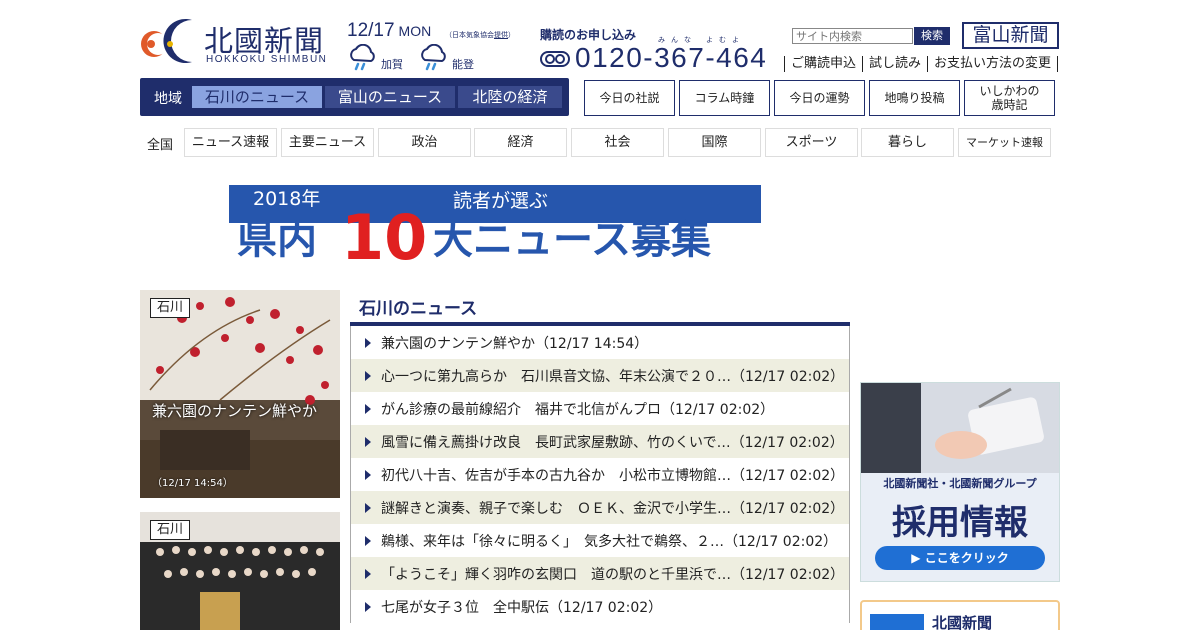  What do you see at coordinates (962, 622) in the screenshot?
I see `promo-title: 北國新聞` at bounding box center [962, 622].